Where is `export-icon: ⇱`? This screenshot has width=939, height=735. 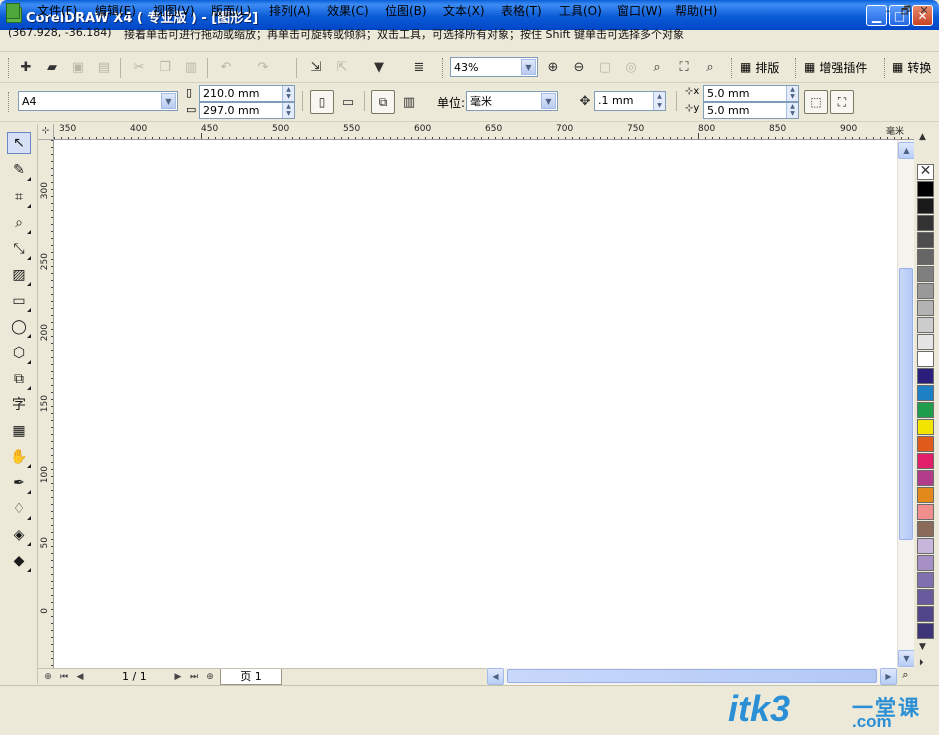 export-icon: ⇱ is located at coordinates (342, 67).